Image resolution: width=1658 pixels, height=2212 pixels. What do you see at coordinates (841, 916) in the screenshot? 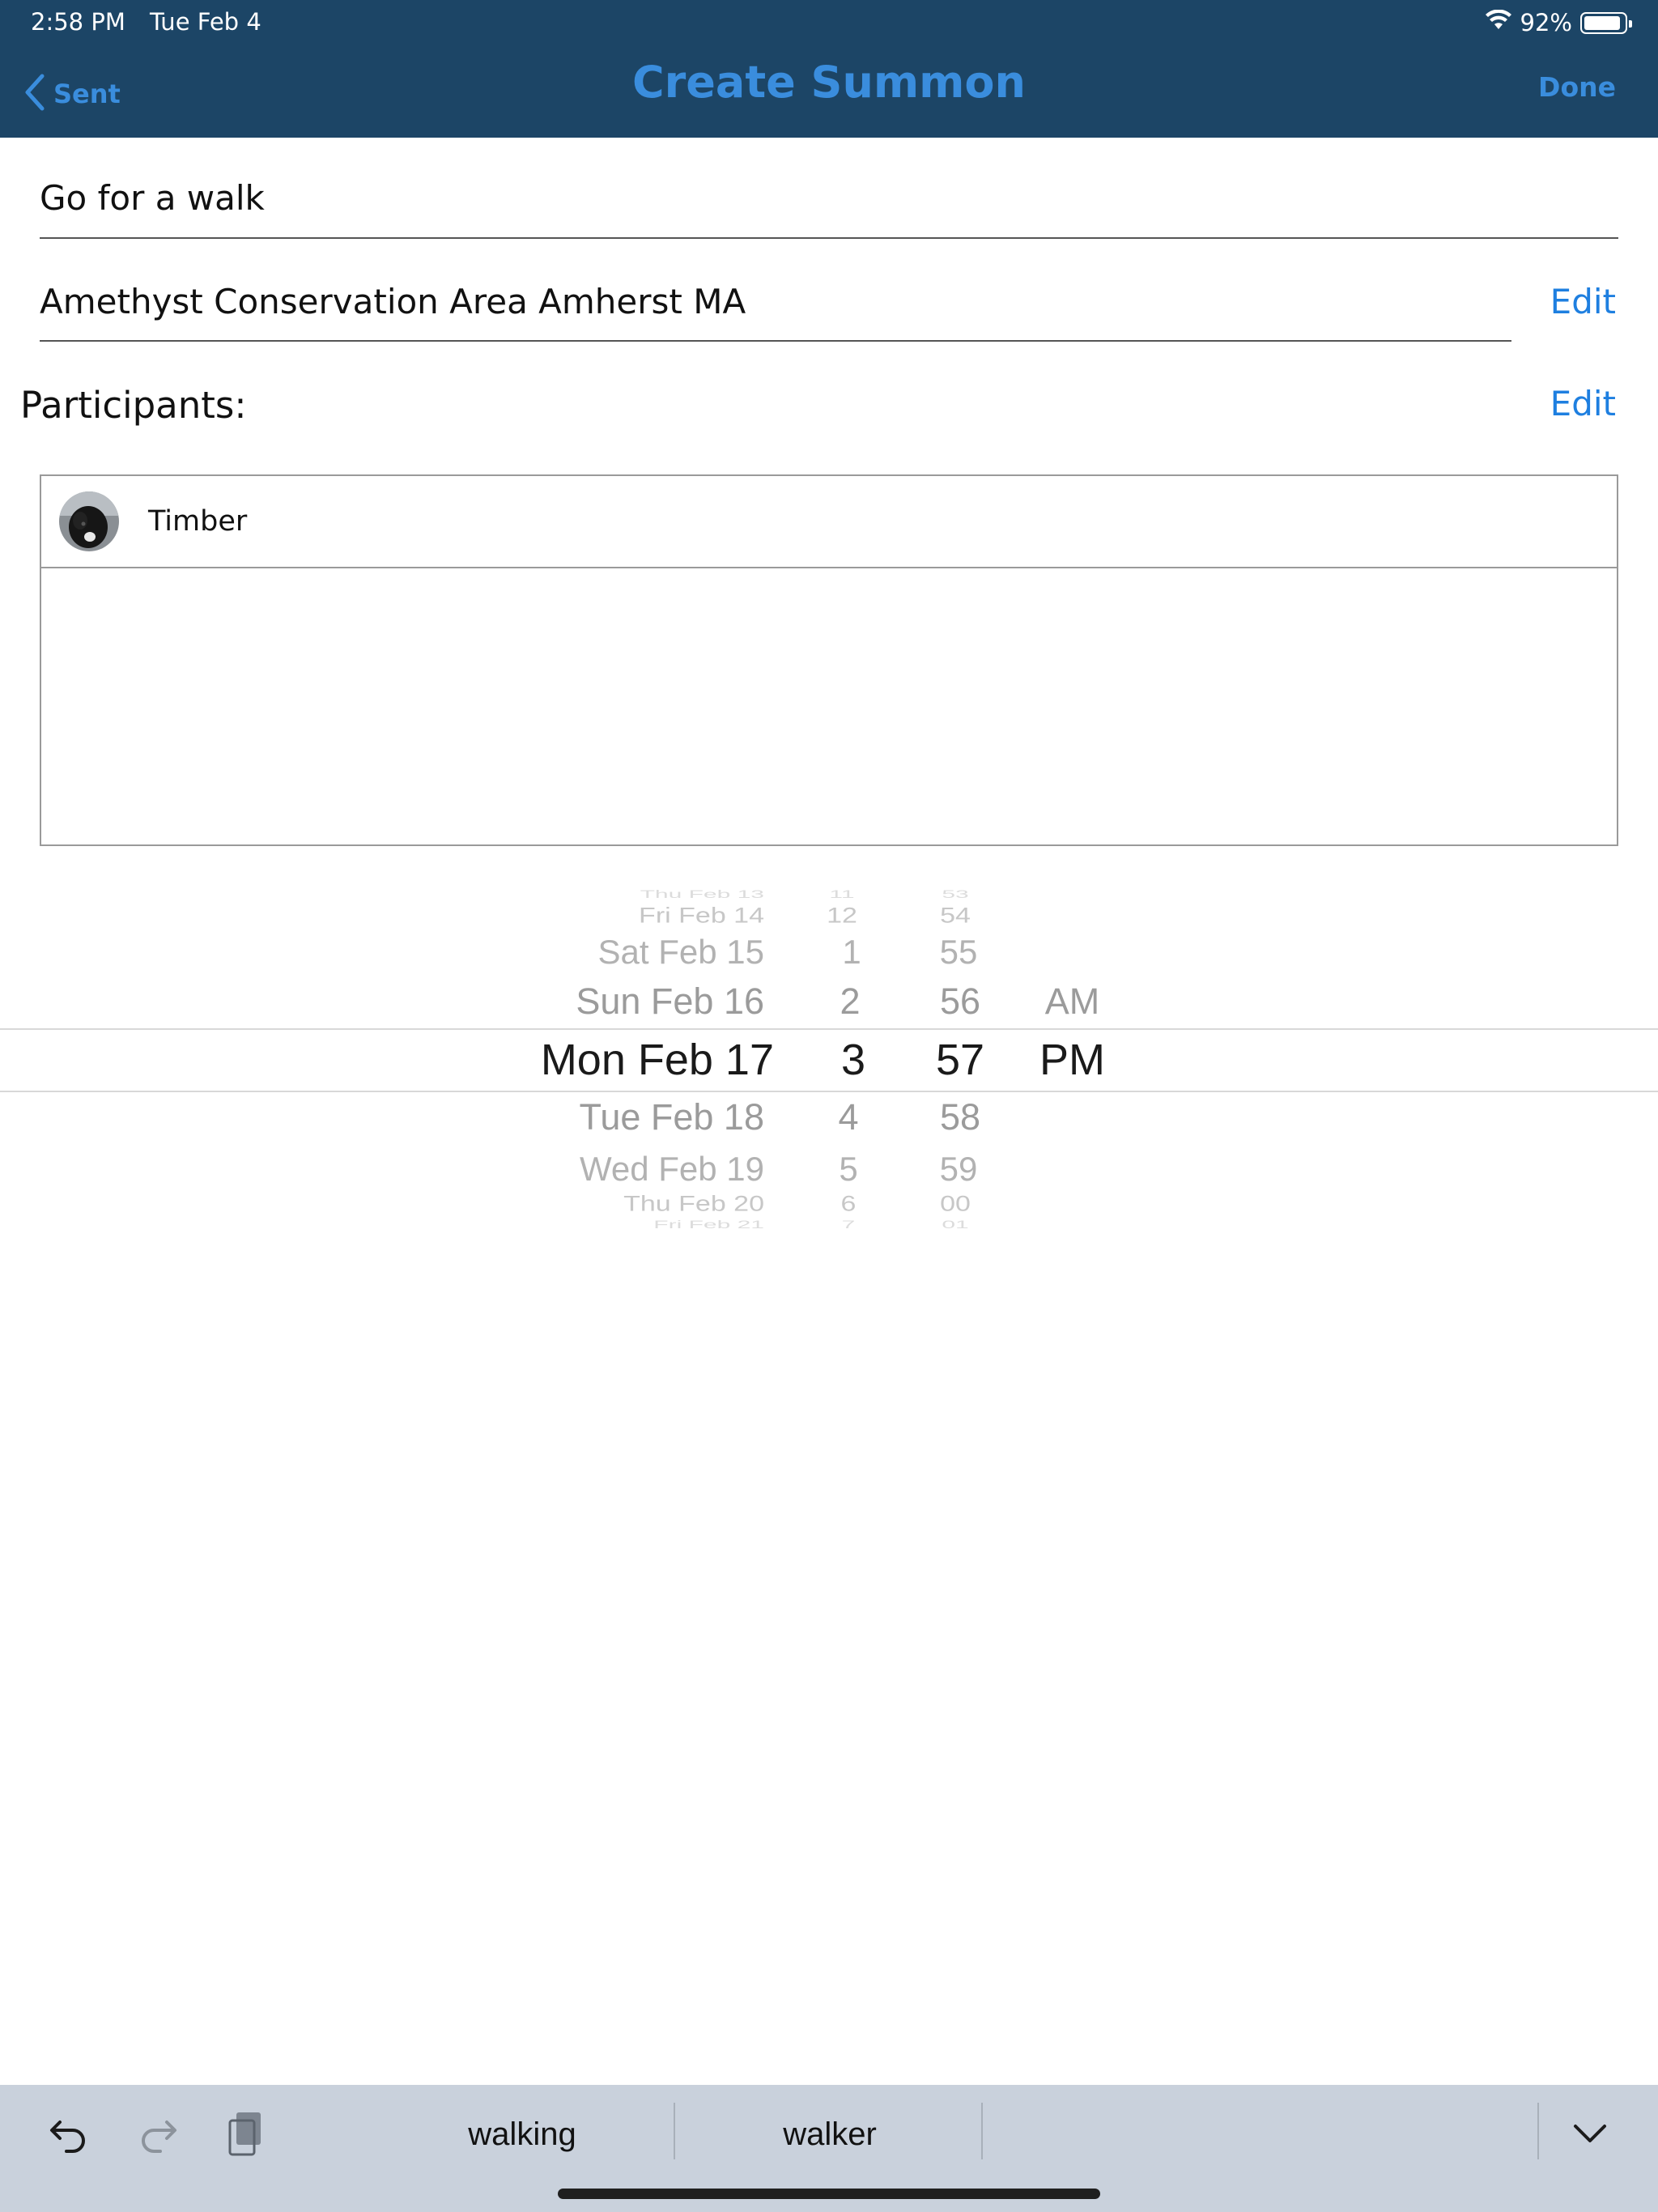
I see `picker-hour-item: 12` at bounding box center [841, 916].